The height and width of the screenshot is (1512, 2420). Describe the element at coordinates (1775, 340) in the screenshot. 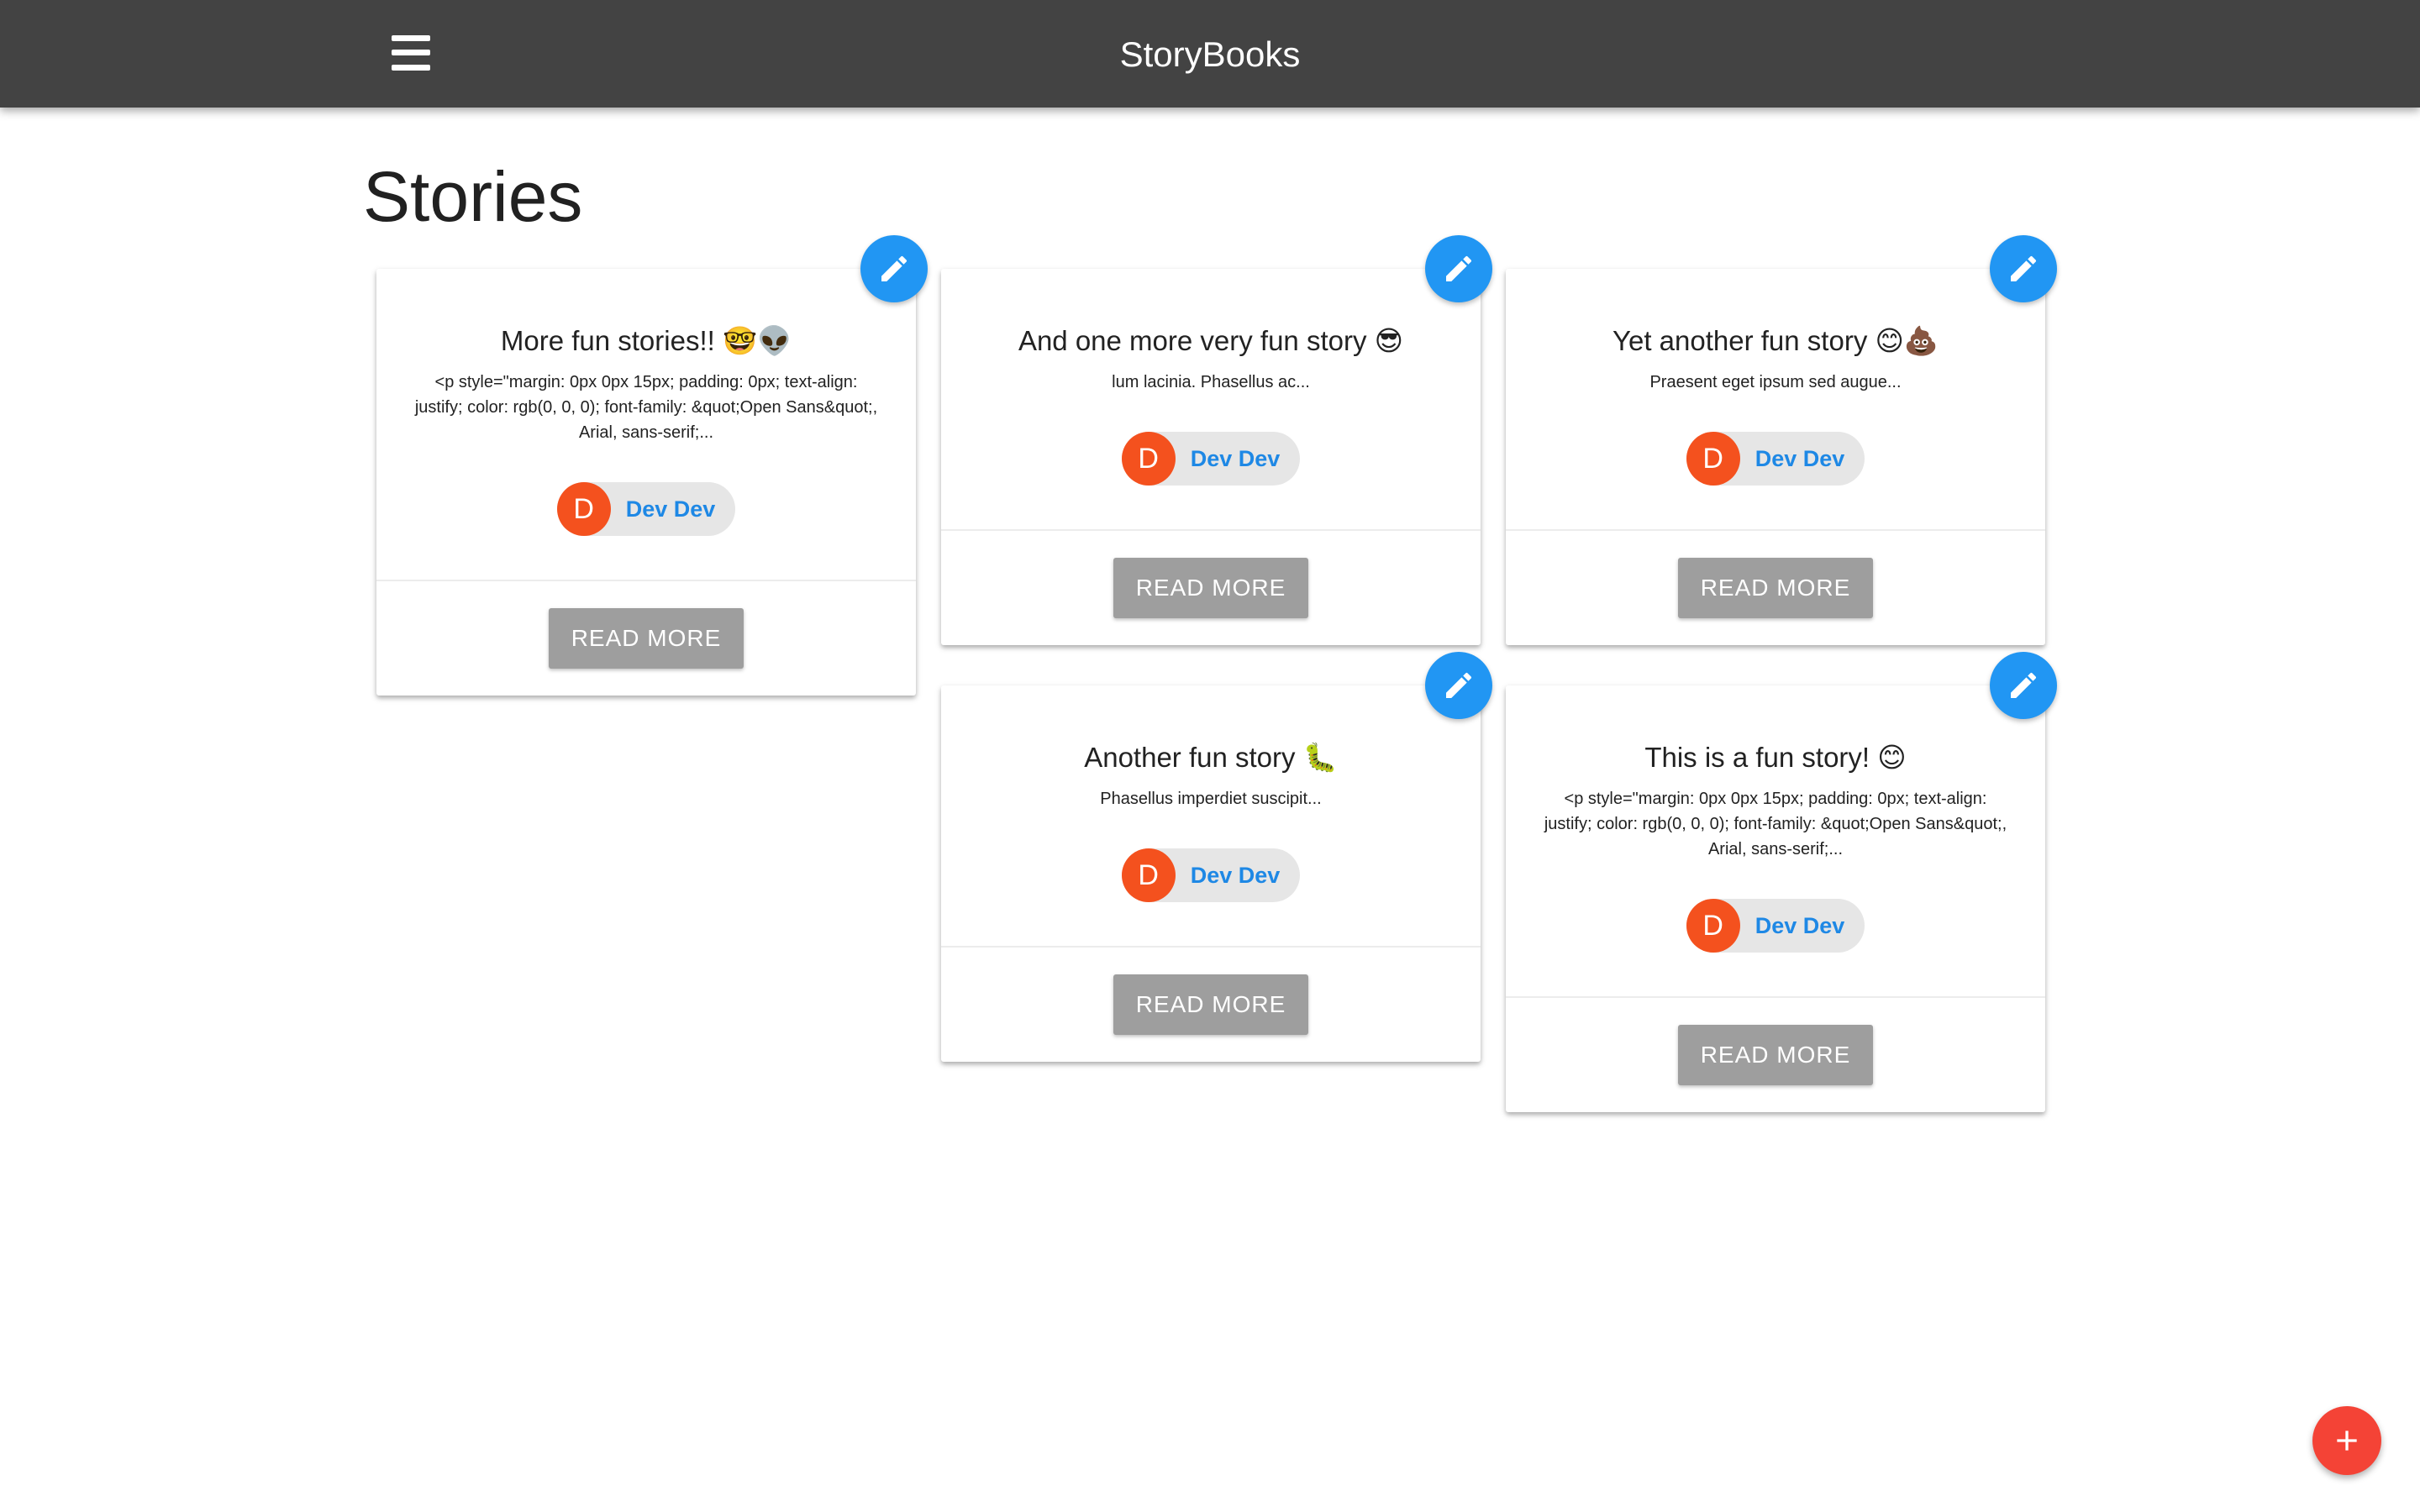

I see `story-title: Yet another fun story 😊💩` at that location.